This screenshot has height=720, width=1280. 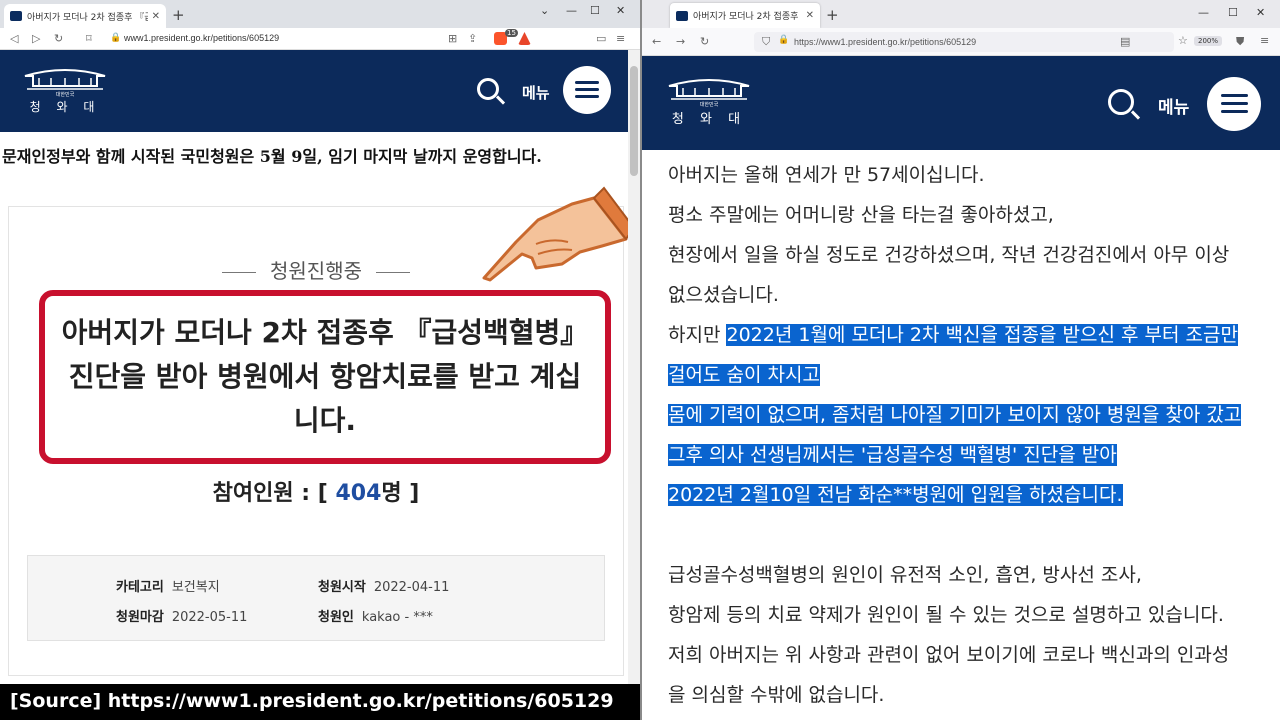 I want to click on participants-label: 참여인원 : [, so click(x=270, y=493).